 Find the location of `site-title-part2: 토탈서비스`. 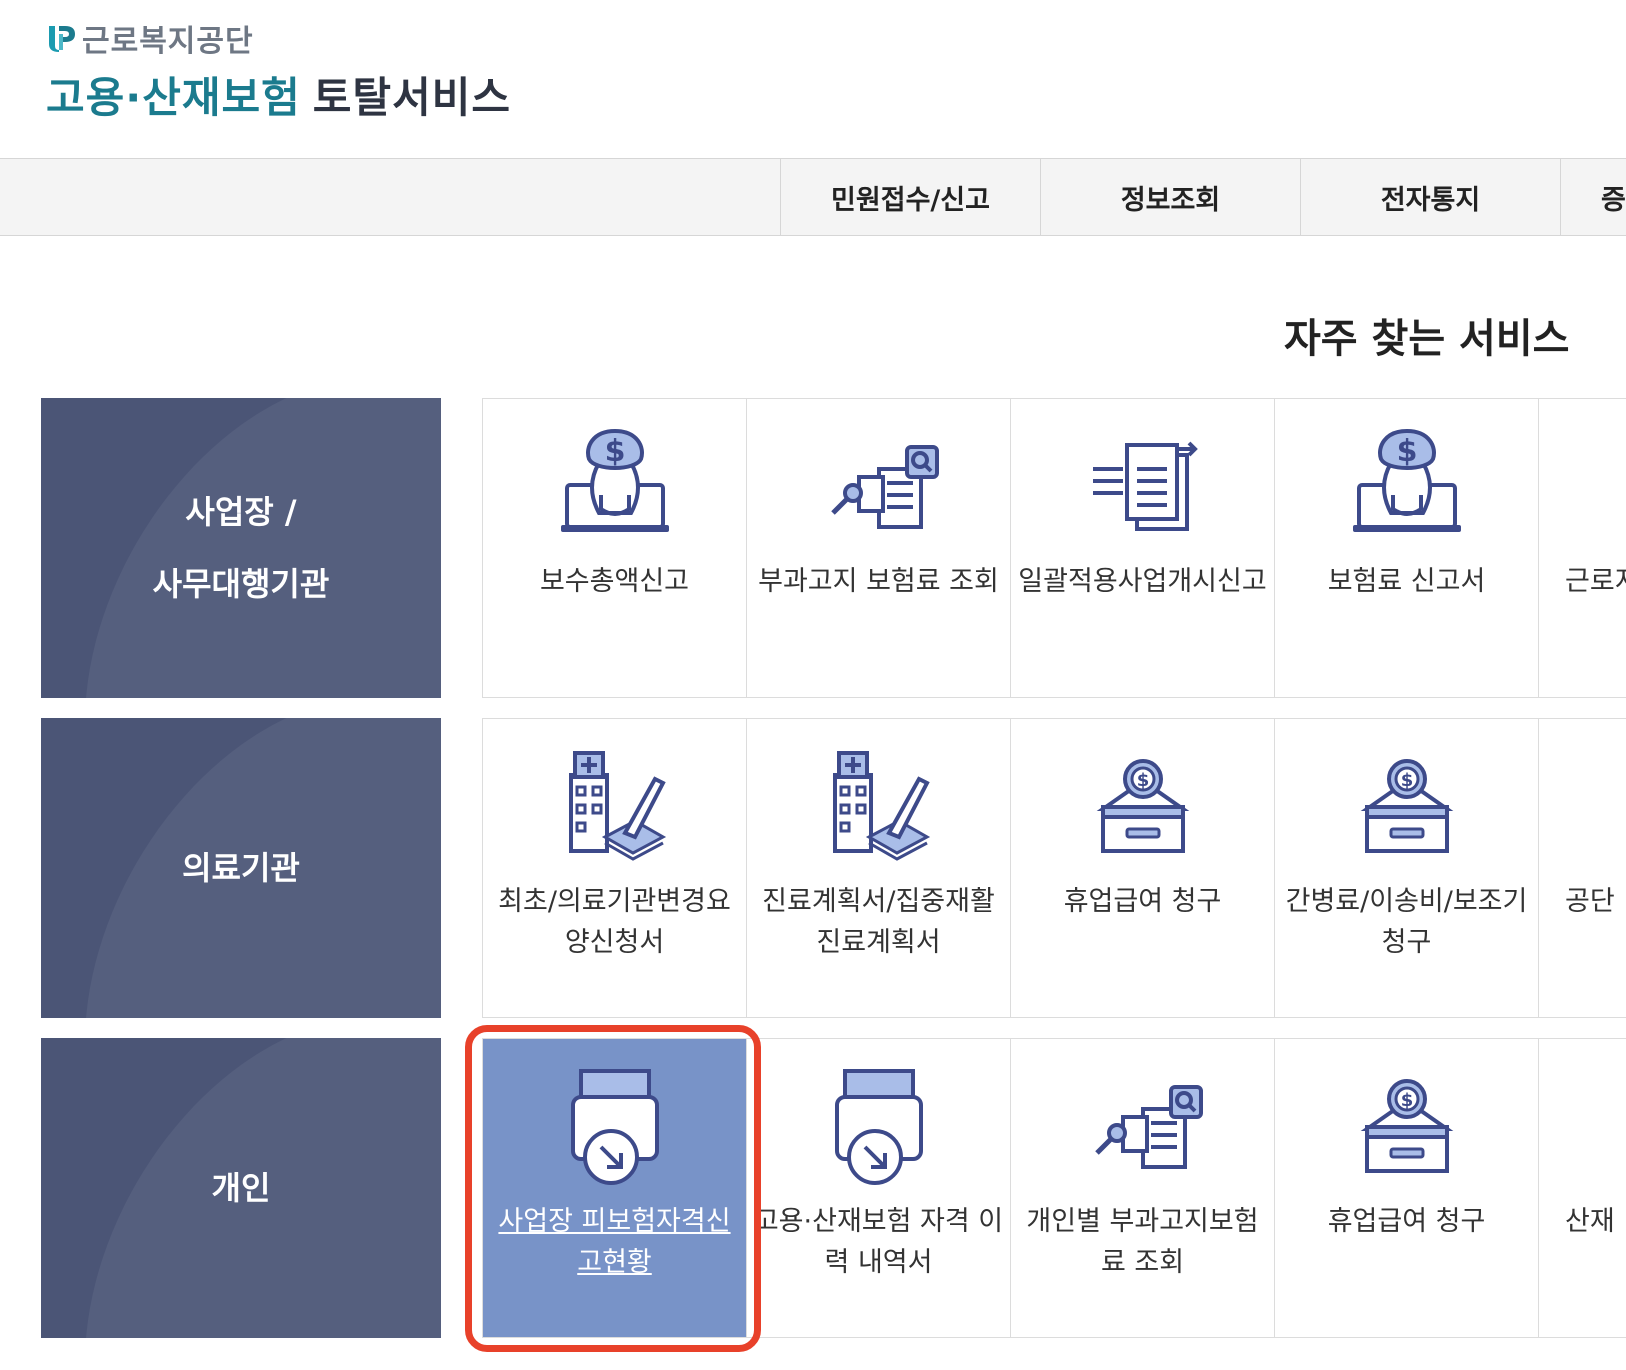

site-title-part2: 토탈서비스 is located at coordinates (411, 97).